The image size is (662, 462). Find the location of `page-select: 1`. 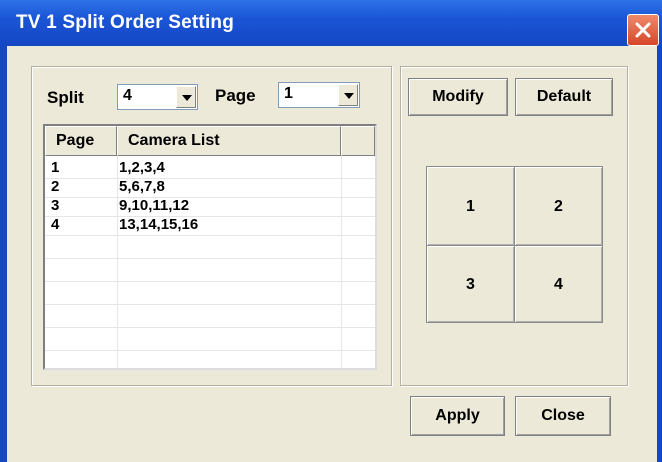

page-select: 1 is located at coordinates (319, 95).